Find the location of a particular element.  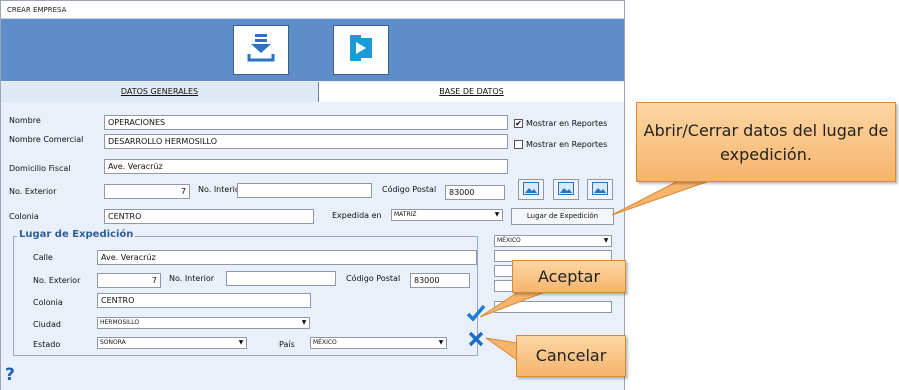

callout-pointers is located at coordinates (596, 270).